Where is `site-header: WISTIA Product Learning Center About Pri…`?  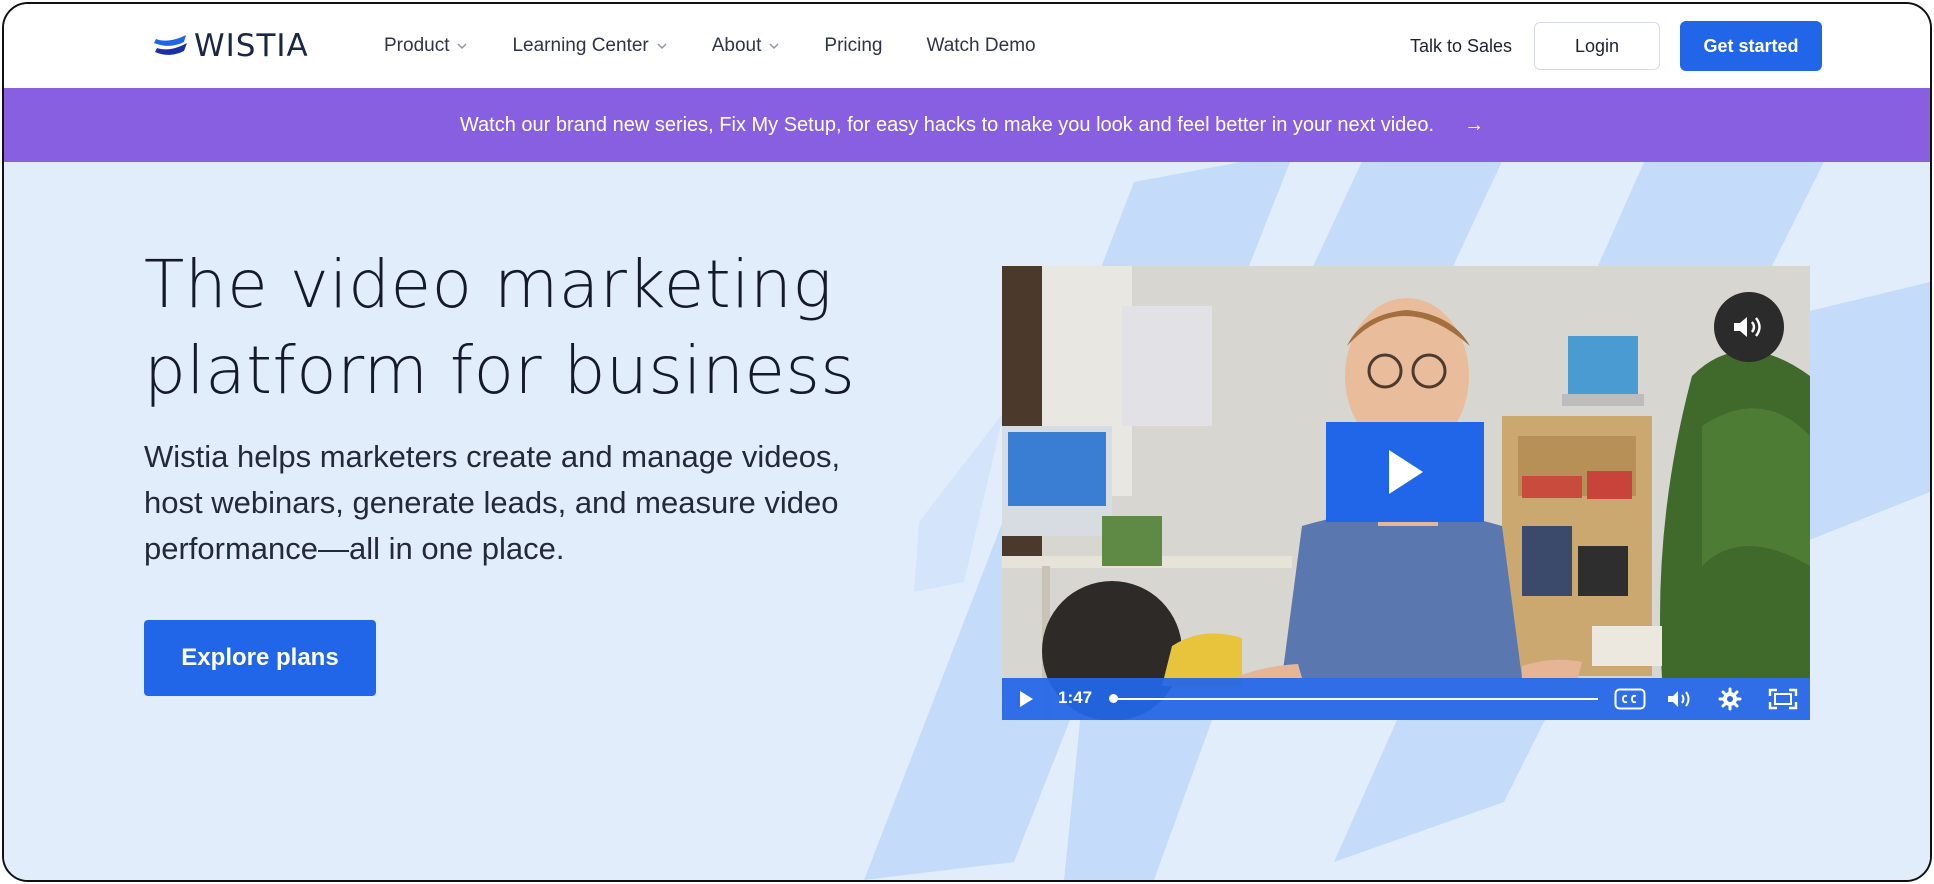 site-header: WISTIA Product Learning Center About Pri… is located at coordinates (967, 46).